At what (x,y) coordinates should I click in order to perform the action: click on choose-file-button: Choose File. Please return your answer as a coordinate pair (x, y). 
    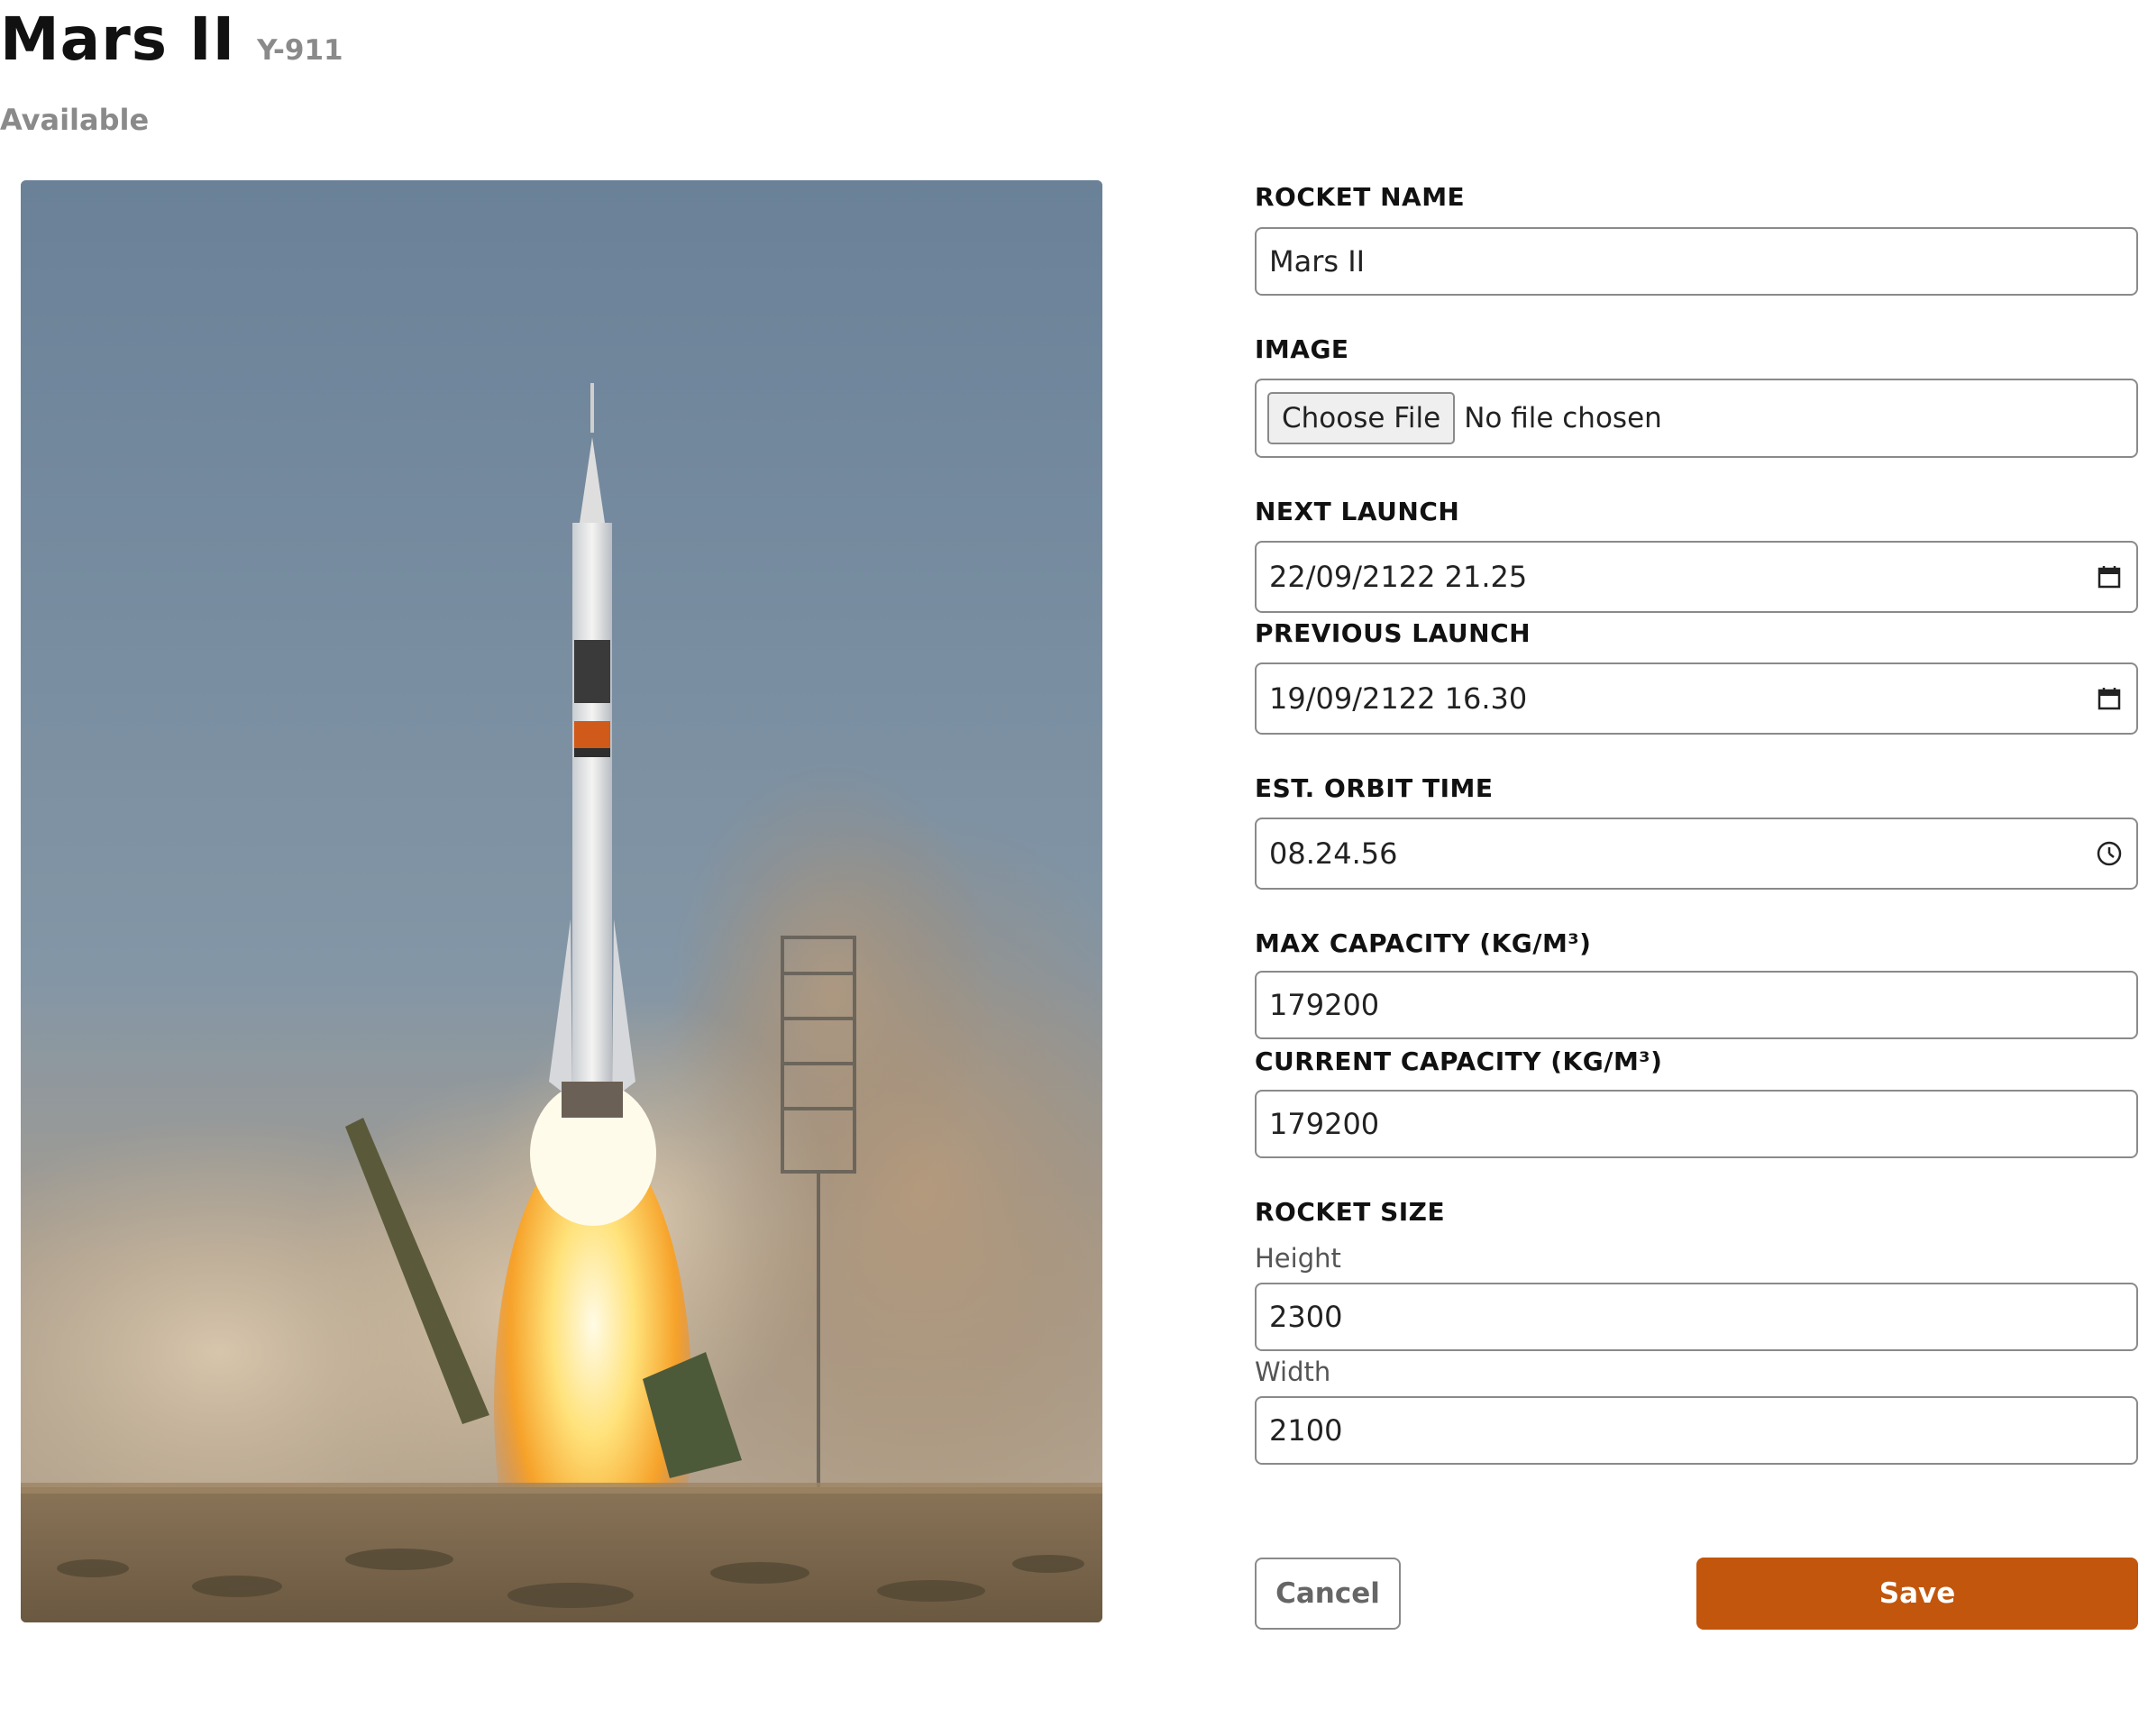
    Looking at the image, I should click on (1361, 418).